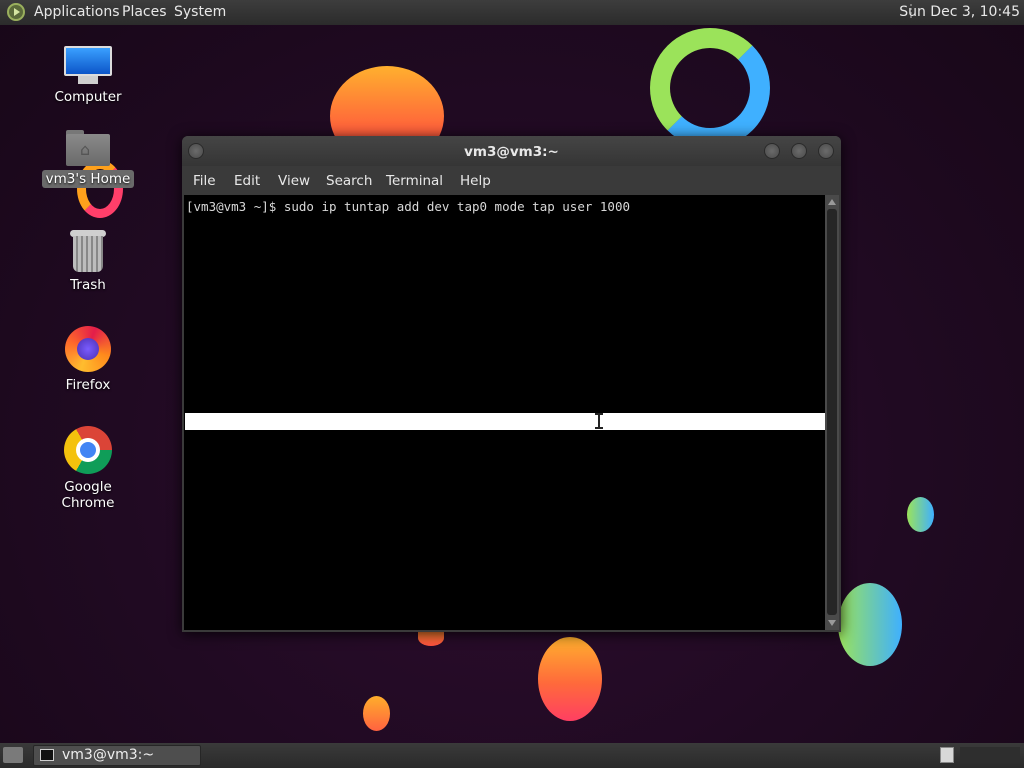  Describe the element at coordinates (772, 151) in the screenshot. I see `minimize-button` at that location.